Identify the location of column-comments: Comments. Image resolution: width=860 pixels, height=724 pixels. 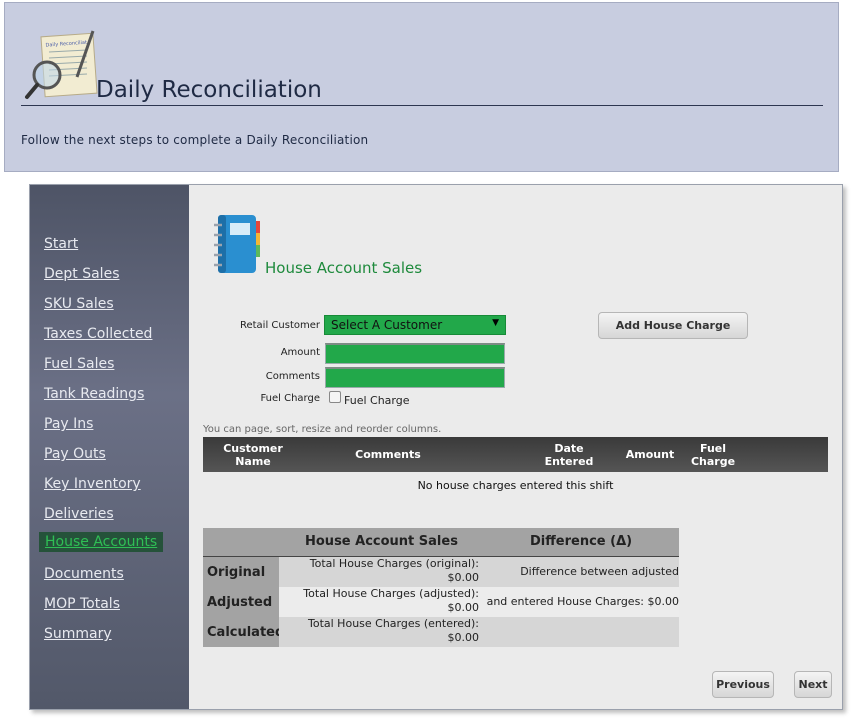
(388, 454).